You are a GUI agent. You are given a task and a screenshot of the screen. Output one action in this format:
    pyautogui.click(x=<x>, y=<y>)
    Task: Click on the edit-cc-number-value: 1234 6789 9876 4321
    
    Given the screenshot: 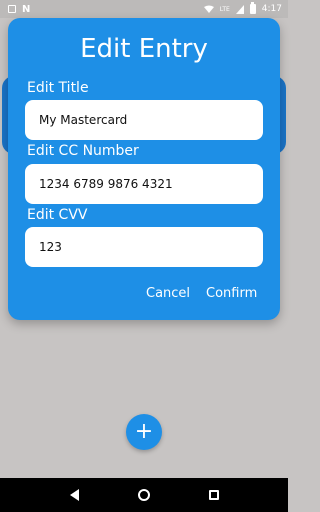 What is the action you would take?
    pyautogui.click(x=106, y=184)
    